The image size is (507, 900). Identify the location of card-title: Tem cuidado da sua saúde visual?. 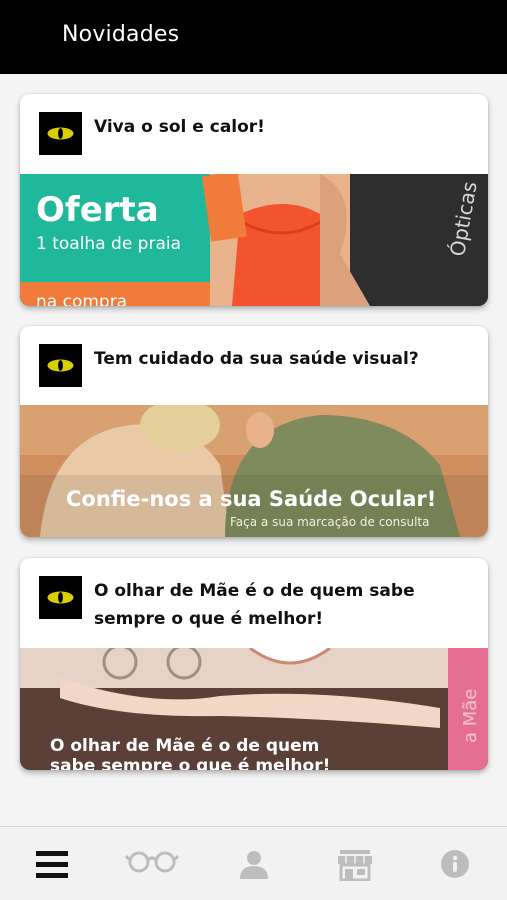
(256, 359).